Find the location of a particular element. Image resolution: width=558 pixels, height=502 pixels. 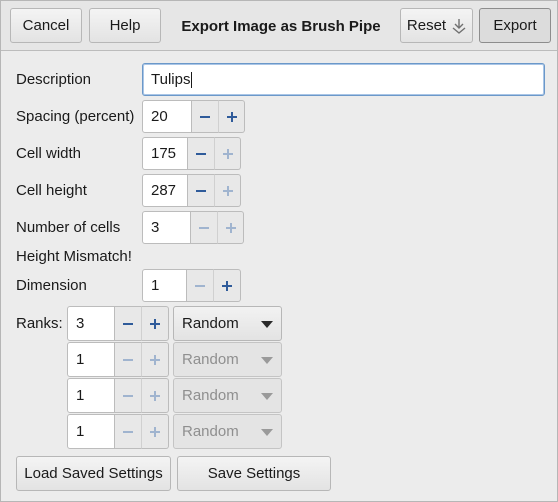

cell-height-value: 287 is located at coordinates (164, 190).